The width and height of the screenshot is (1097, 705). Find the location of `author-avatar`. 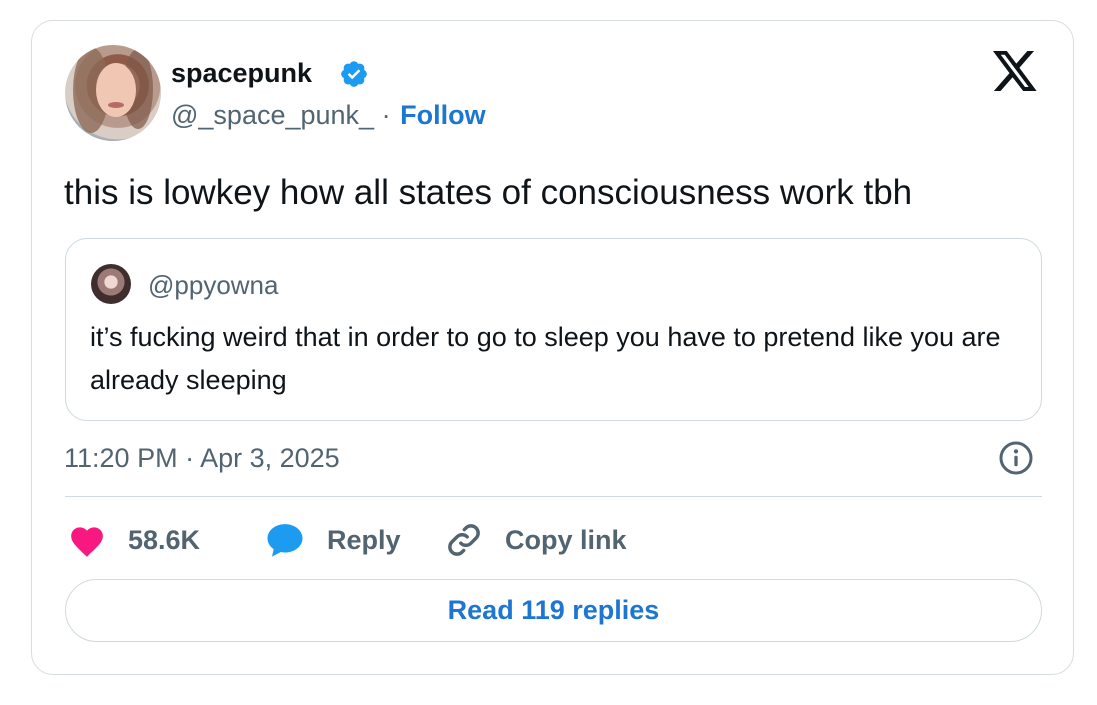

author-avatar is located at coordinates (113, 93).